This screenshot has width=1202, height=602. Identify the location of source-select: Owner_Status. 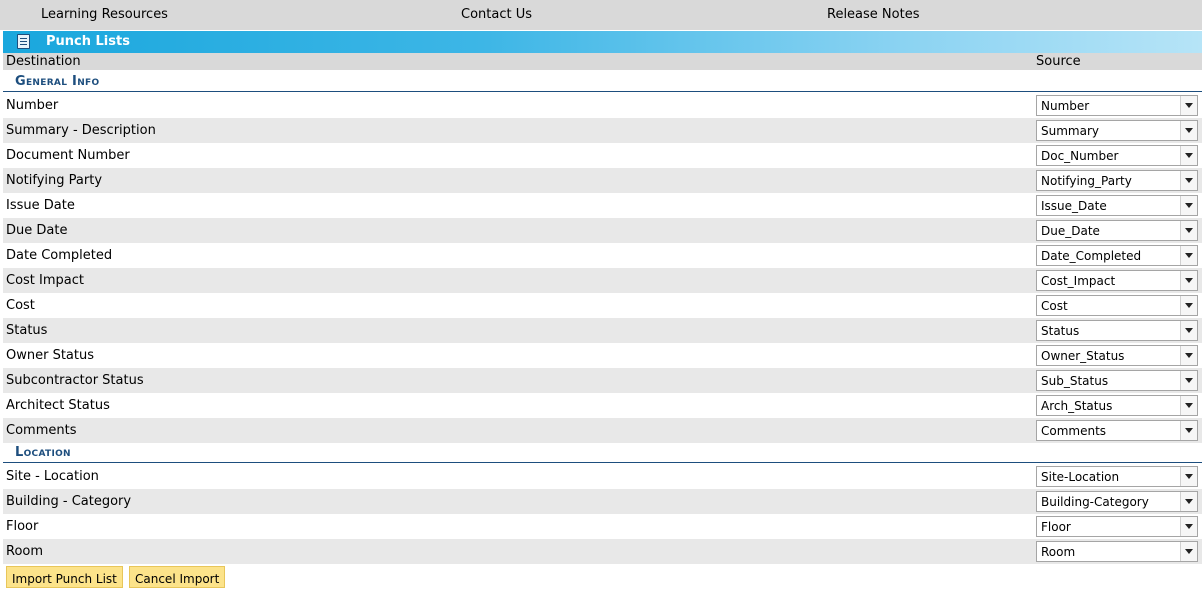
(1117, 355).